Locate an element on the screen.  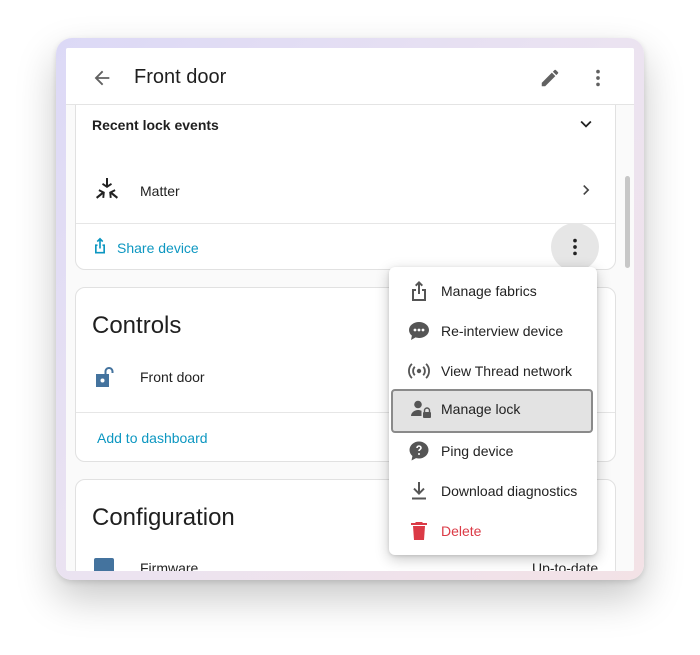
menu-item-label: Ping device is located at coordinates (477, 451).